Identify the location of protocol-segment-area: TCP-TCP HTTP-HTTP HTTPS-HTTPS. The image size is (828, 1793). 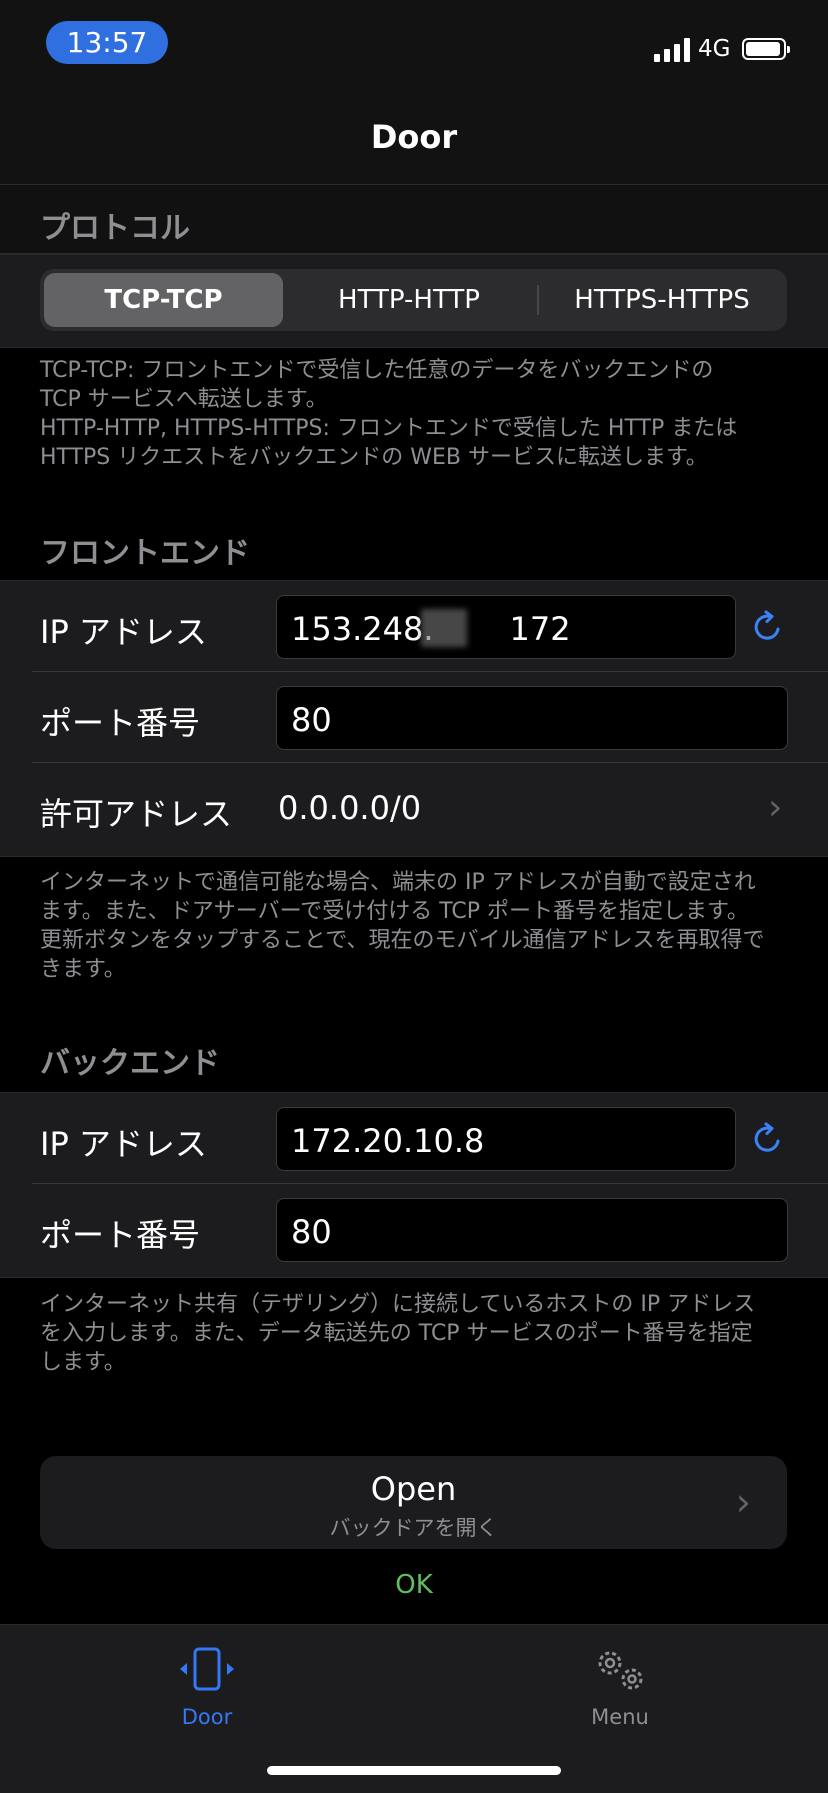
(414, 301).